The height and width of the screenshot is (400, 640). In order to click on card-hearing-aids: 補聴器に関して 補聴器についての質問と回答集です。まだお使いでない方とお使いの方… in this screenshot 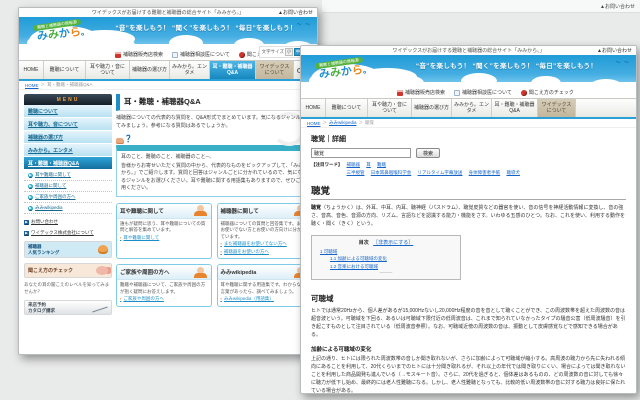, I will do `click(264, 231)`.